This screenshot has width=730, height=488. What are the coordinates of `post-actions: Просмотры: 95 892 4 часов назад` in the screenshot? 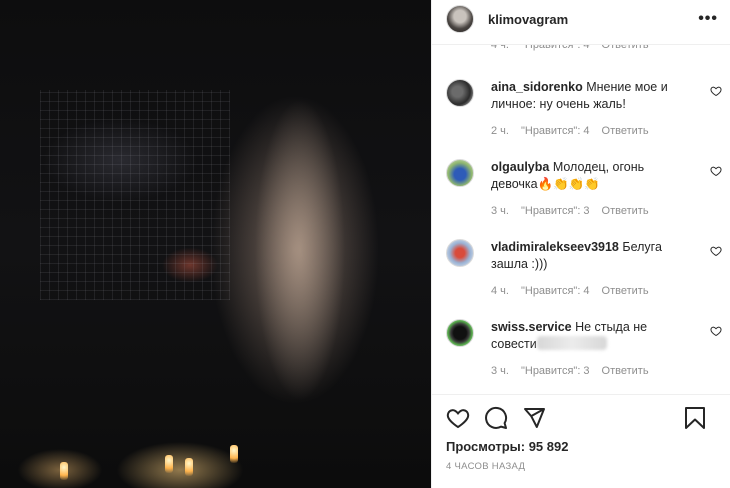 It's located at (581, 441).